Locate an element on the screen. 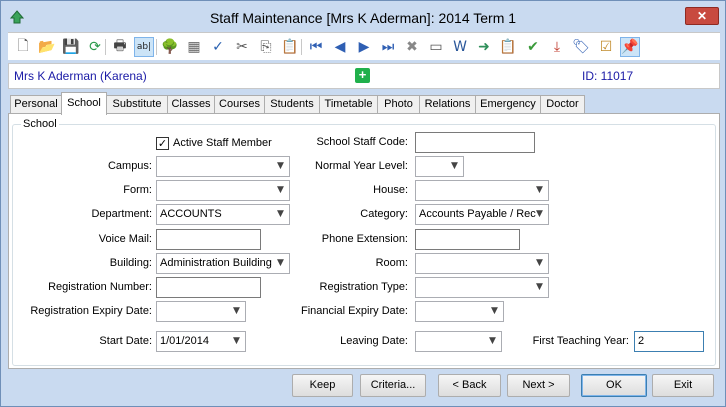  print-icon: 🖶 is located at coordinates (120, 47).